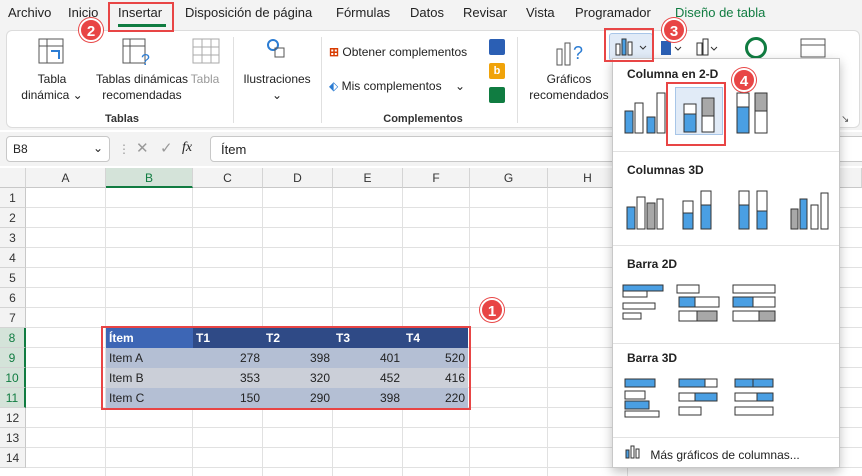 The width and height of the screenshot is (862, 476). I want to click on group-label-tablas: Tablas, so click(122, 119).